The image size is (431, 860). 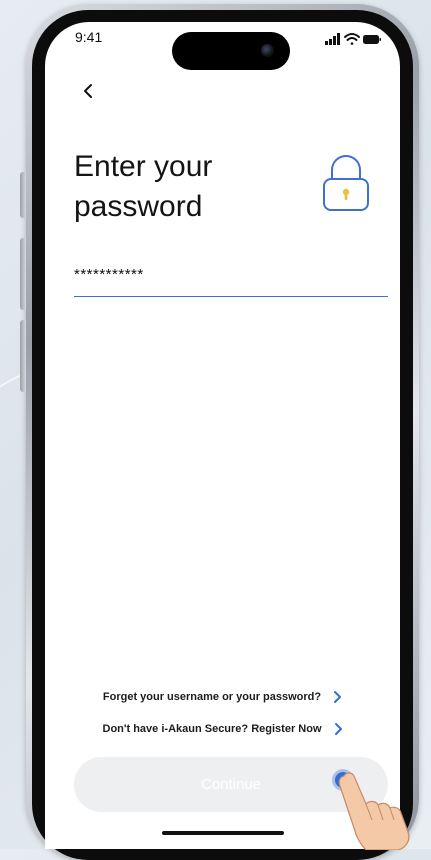 I want to click on side-button-volume-down, so click(x=23, y=356).